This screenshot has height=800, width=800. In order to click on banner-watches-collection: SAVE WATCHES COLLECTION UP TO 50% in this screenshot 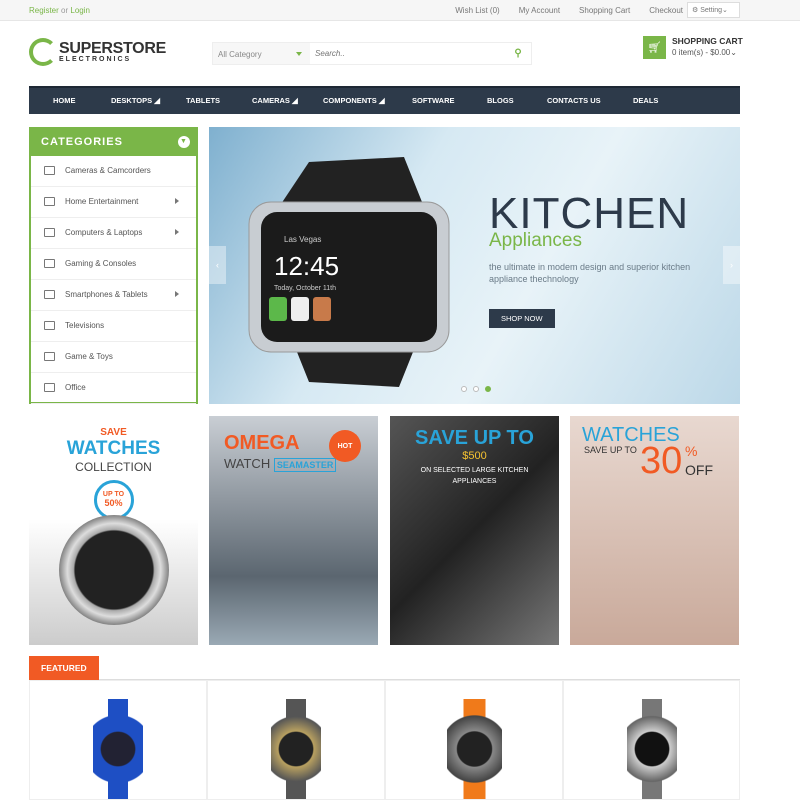, I will do `click(113, 530)`.